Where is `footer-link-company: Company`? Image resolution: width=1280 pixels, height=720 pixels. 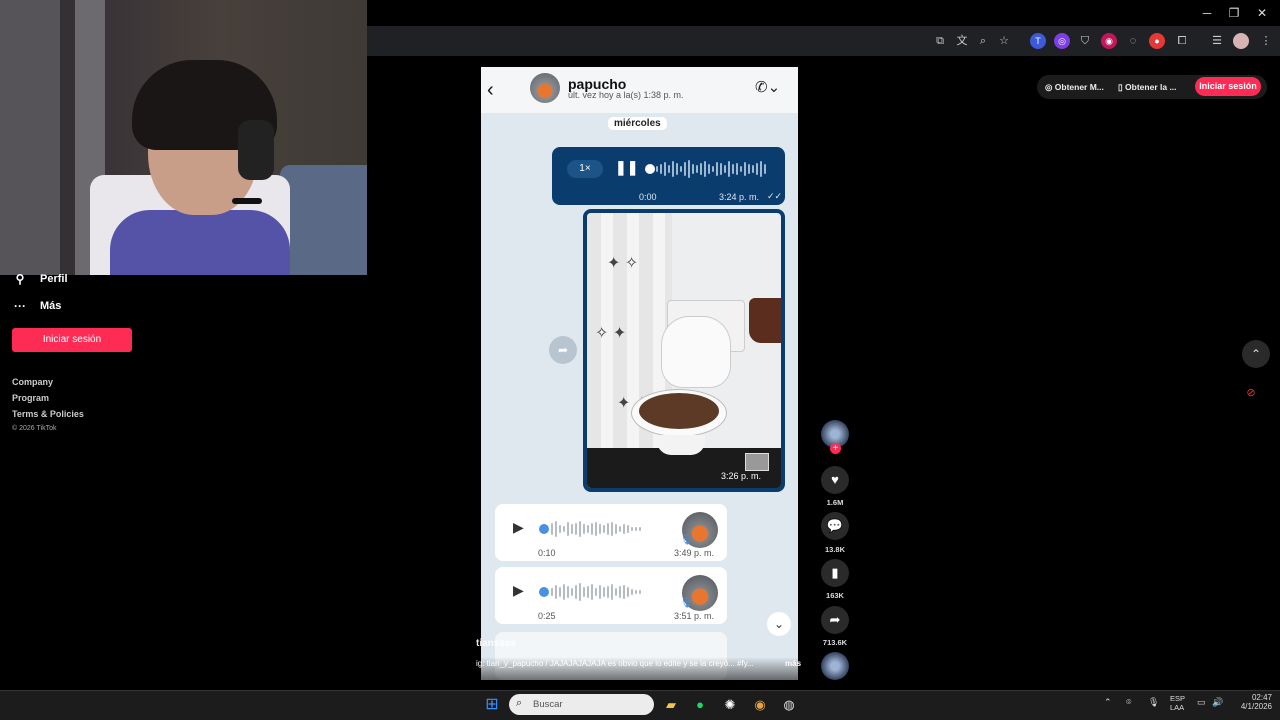
footer-link-company: Company is located at coordinates (32, 382).